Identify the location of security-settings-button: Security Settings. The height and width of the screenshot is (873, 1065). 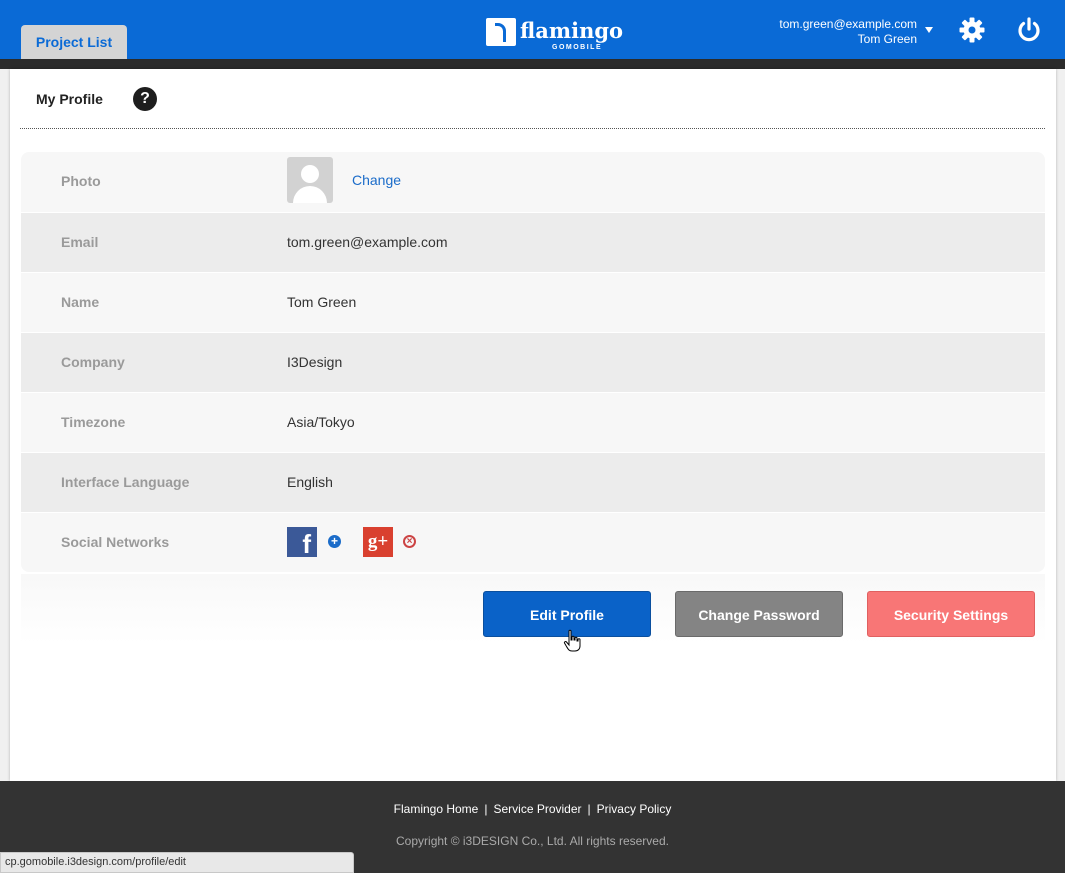
(951, 614).